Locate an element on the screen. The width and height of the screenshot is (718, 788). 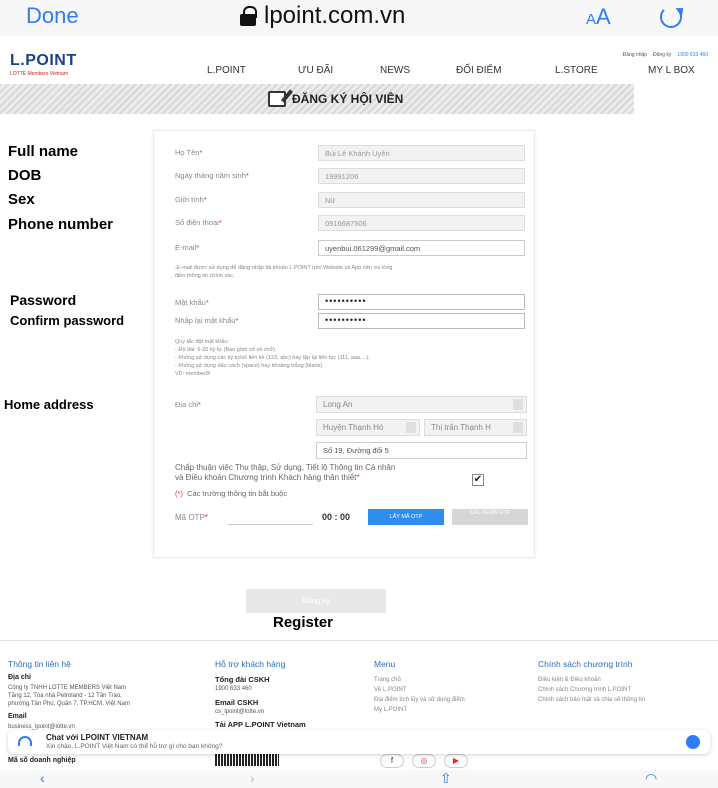
annotation-phone: Phone number is located at coordinates (61, 224).